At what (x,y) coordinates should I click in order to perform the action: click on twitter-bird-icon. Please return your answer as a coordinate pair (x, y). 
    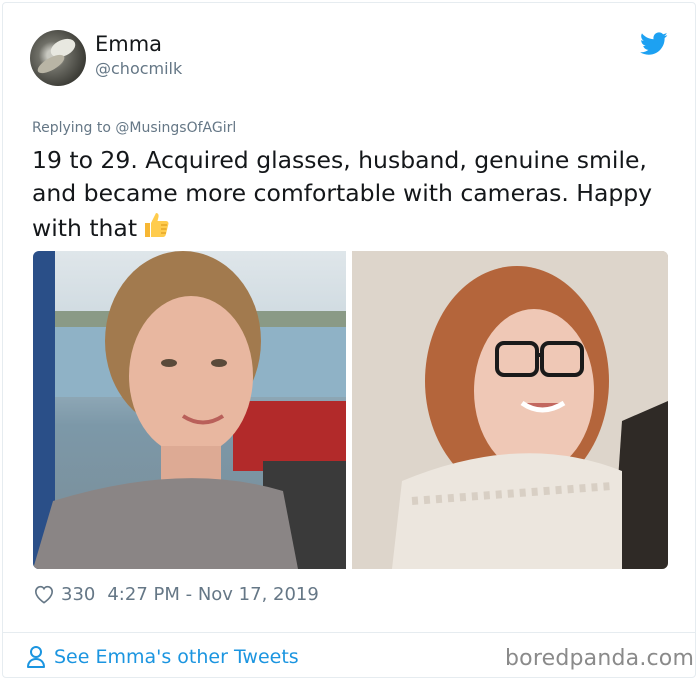
    Looking at the image, I should click on (654, 44).